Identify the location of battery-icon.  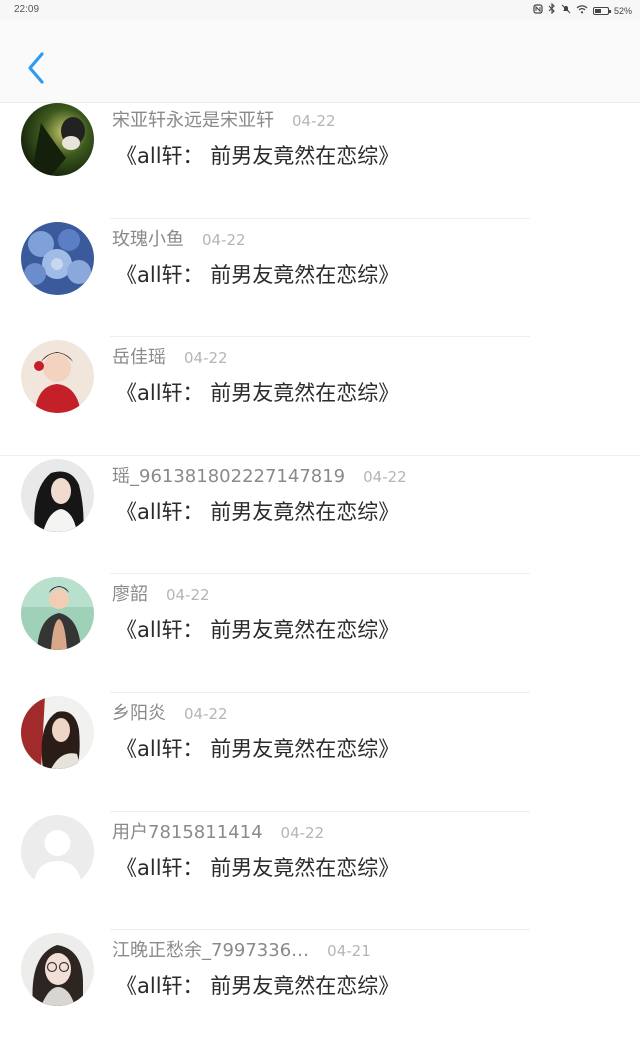
(601, 10).